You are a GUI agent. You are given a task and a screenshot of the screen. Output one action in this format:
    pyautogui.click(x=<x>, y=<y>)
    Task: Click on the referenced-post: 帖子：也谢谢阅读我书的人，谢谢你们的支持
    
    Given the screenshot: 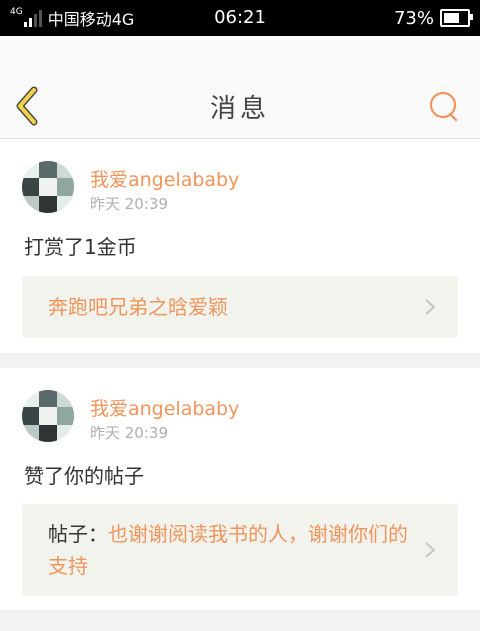 What is the action you would take?
    pyautogui.click(x=240, y=550)
    